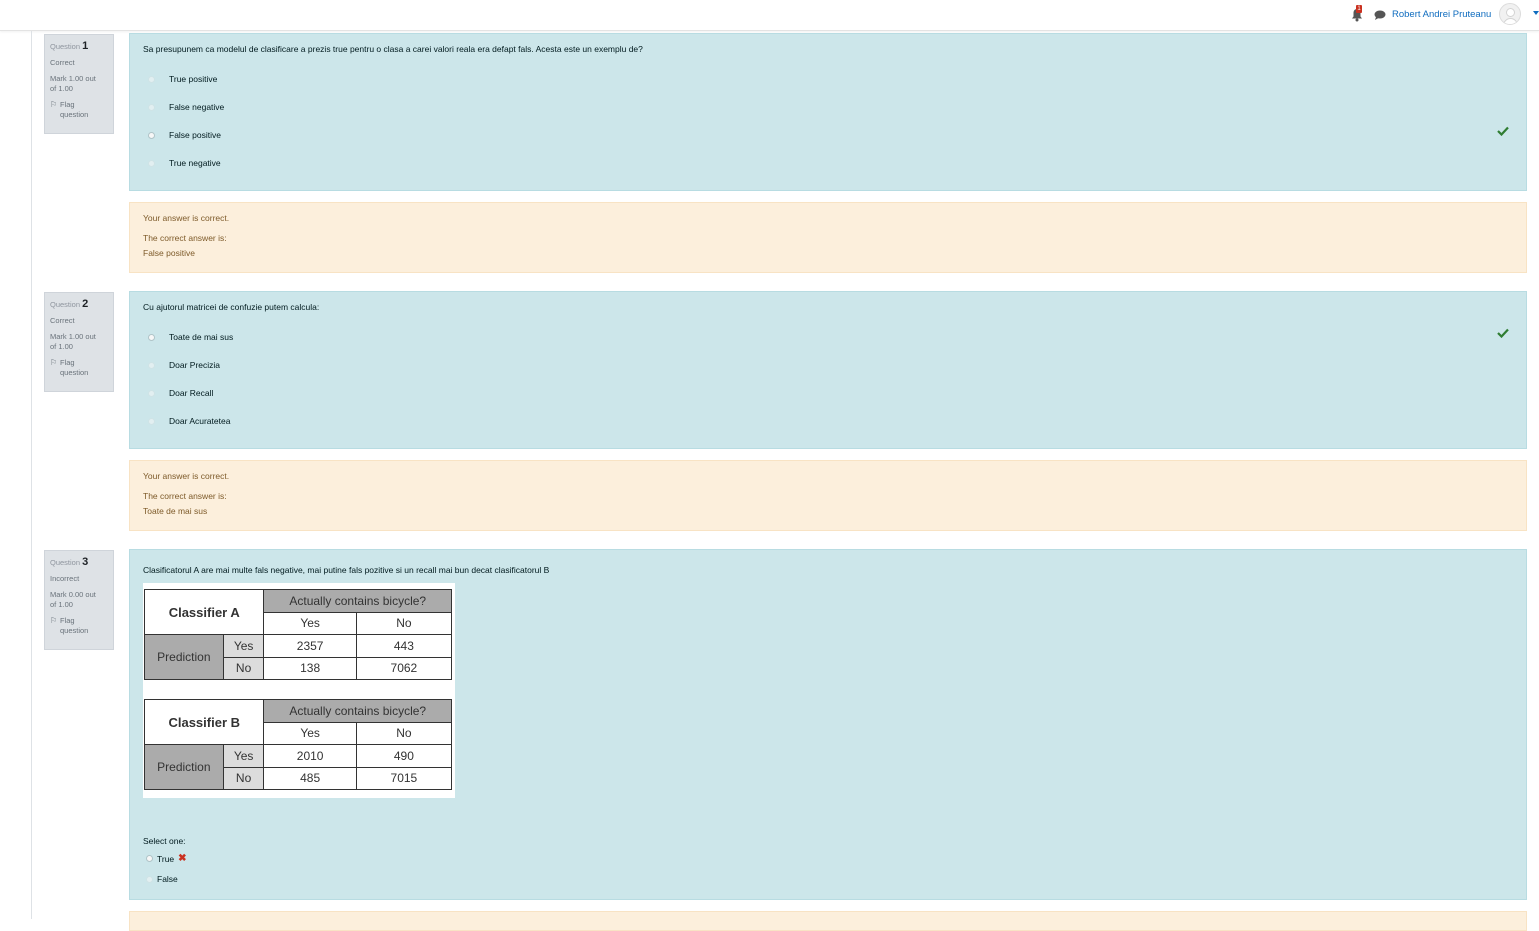 The height and width of the screenshot is (931, 1539). Describe the element at coordinates (182, 163) in the screenshot. I see `answer-option: True negative` at that location.